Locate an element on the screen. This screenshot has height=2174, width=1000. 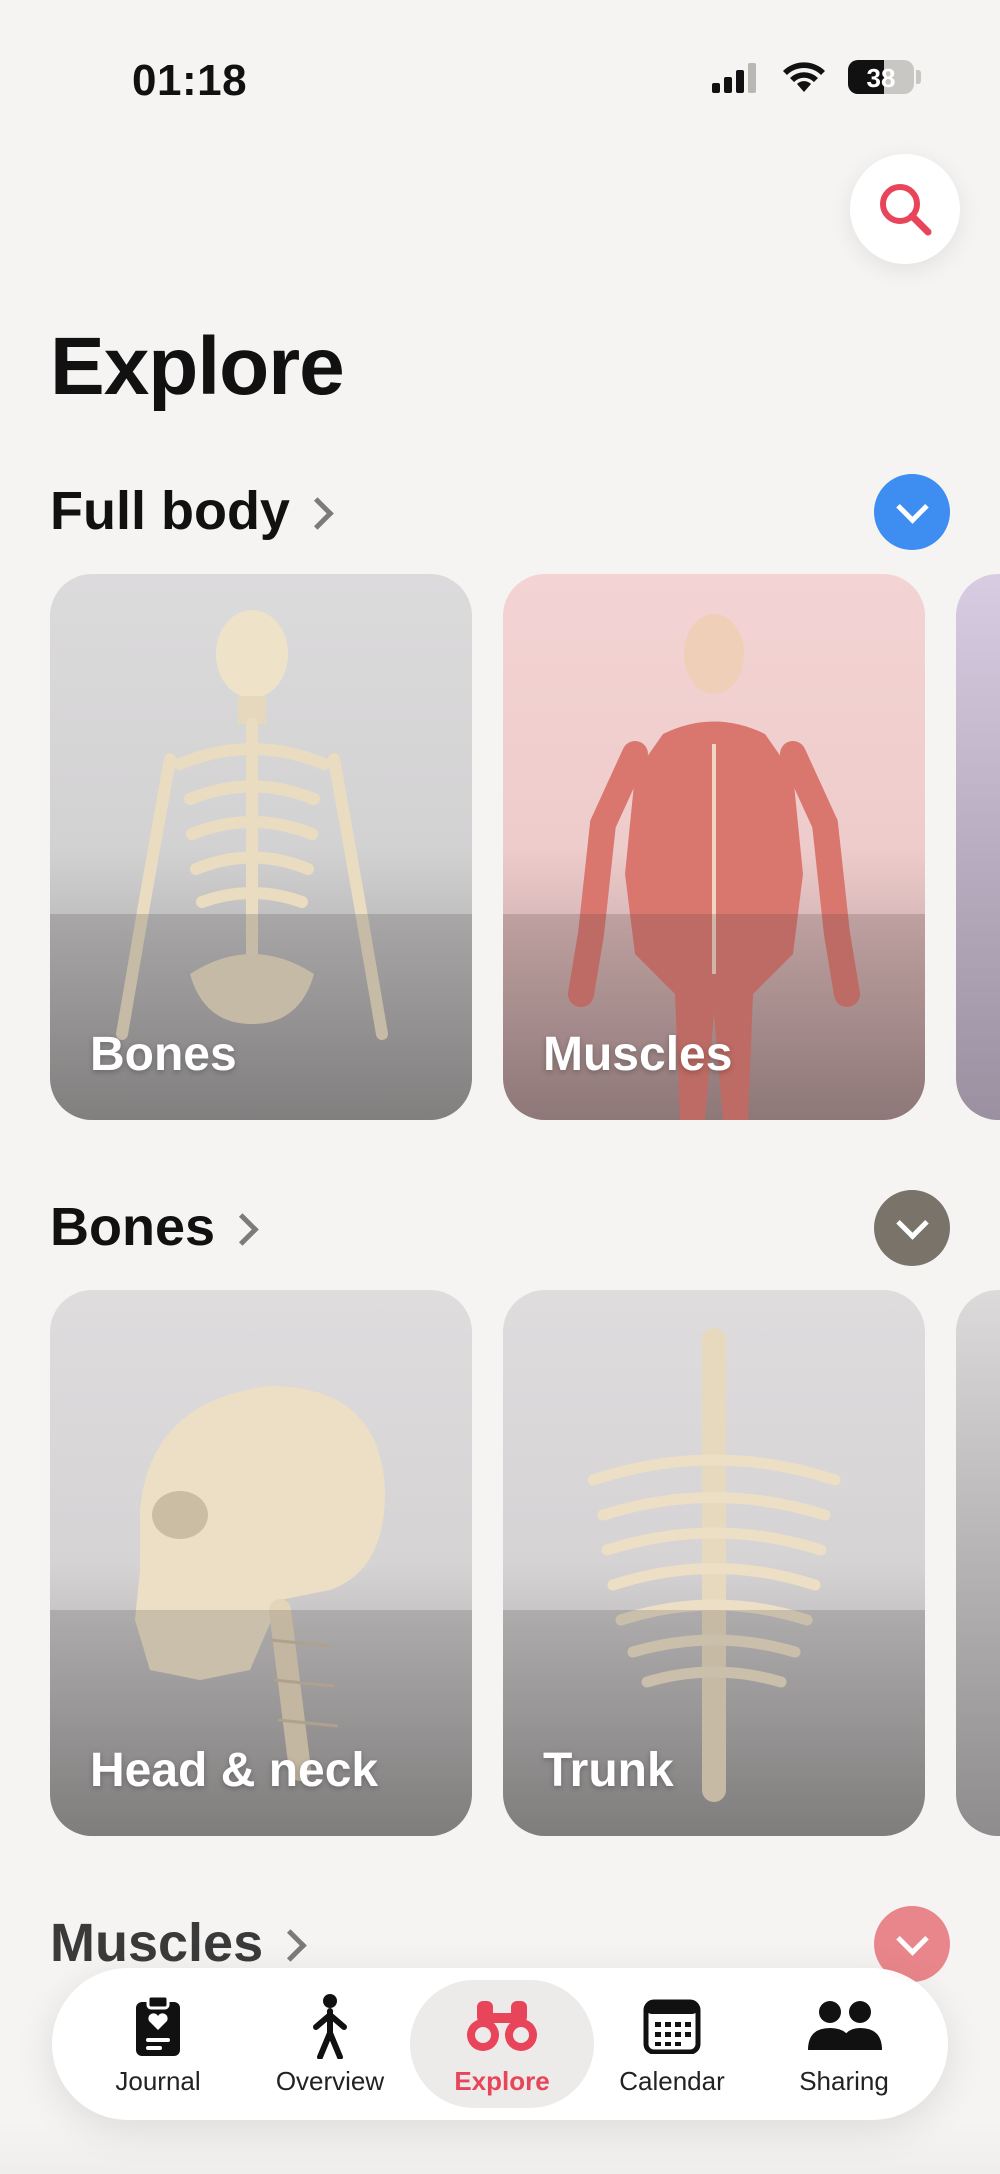
tab-label: Overview is located at coordinates (330, 2081).